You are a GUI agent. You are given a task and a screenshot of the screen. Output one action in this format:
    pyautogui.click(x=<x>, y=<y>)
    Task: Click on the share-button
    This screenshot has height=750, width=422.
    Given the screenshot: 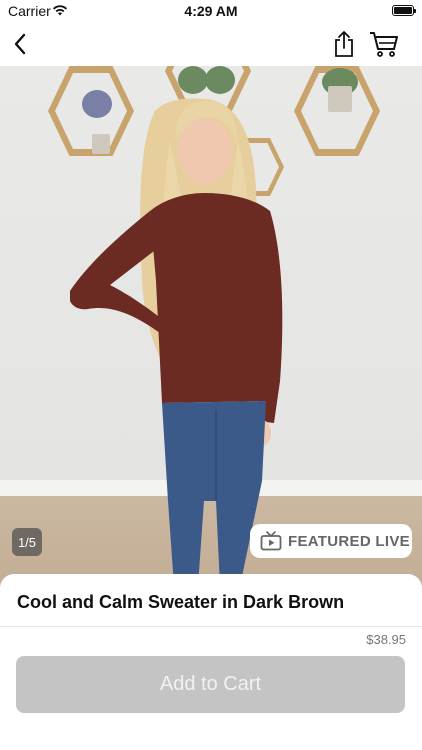 What is the action you would take?
    pyautogui.click(x=344, y=44)
    